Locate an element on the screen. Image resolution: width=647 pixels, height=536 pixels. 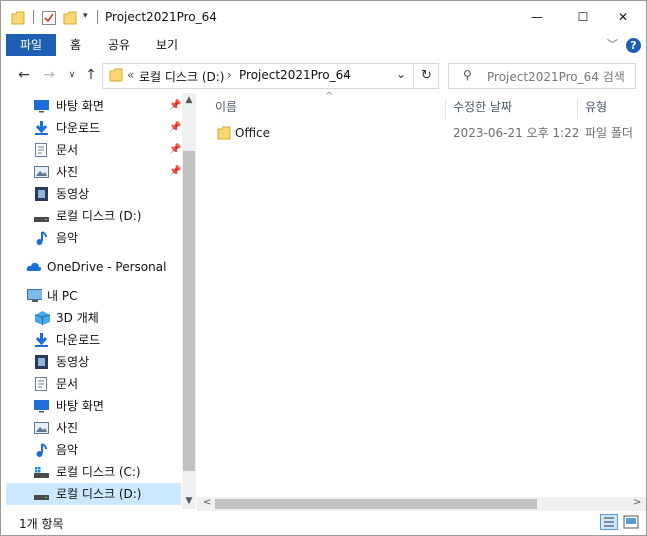
overflow-crumbs: « is located at coordinates (130, 75).